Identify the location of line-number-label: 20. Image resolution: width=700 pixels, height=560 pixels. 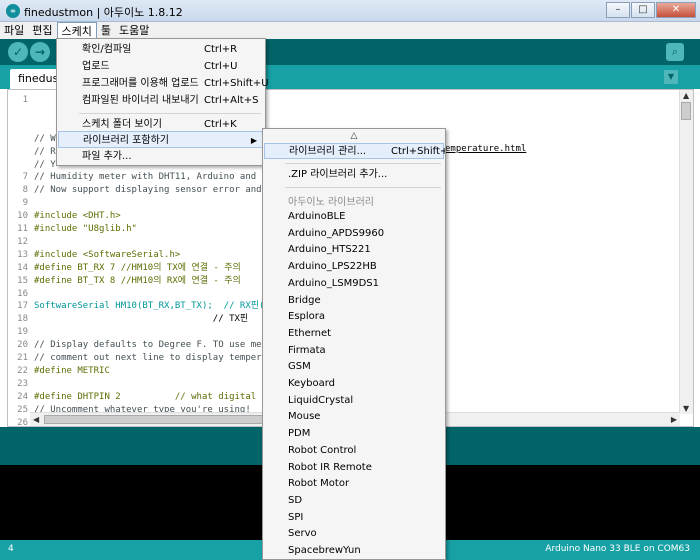
(22, 345).